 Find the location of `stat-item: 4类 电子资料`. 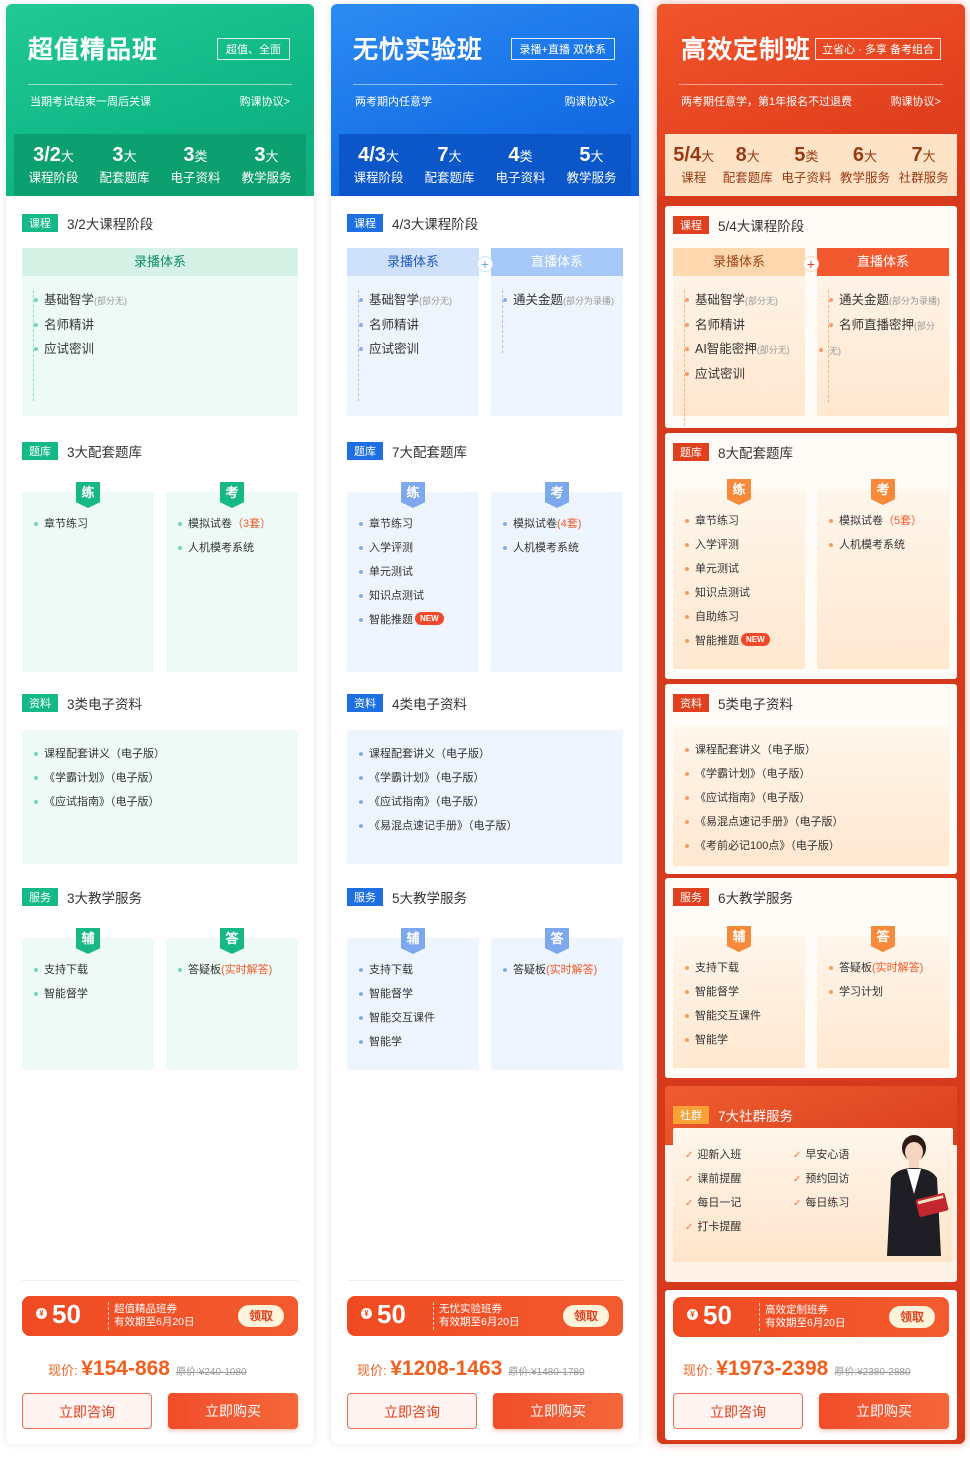

stat-item: 4类 电子资料 is located at coordinates (520, 164).